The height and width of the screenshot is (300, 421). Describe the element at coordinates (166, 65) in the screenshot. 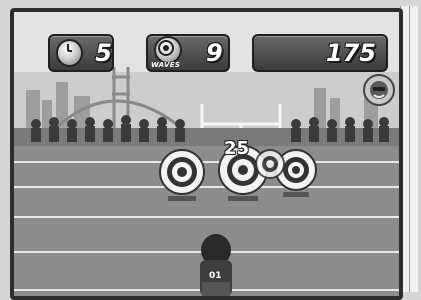

I see `waves-label: WAVES` at that location.